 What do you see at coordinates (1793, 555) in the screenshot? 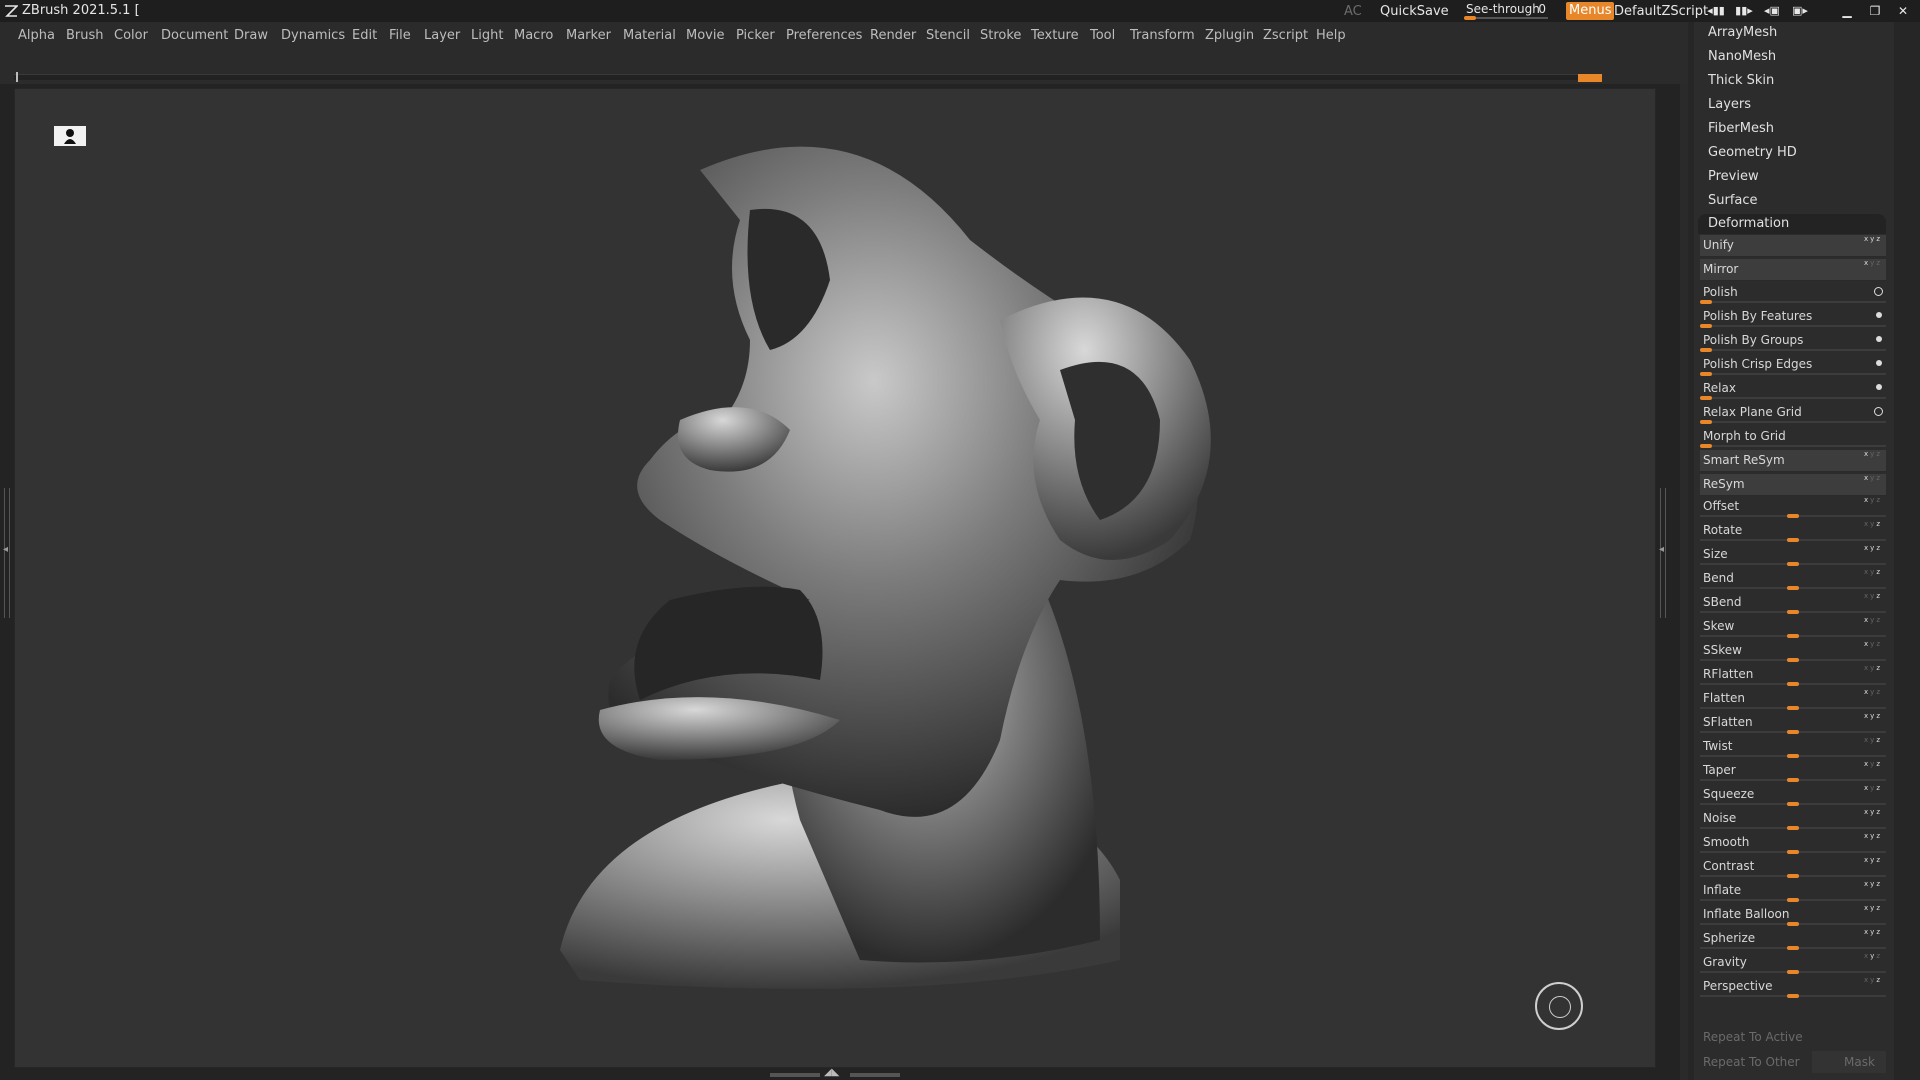
I see `size-slider: Size xyz` at bounding box center [1793, 555].